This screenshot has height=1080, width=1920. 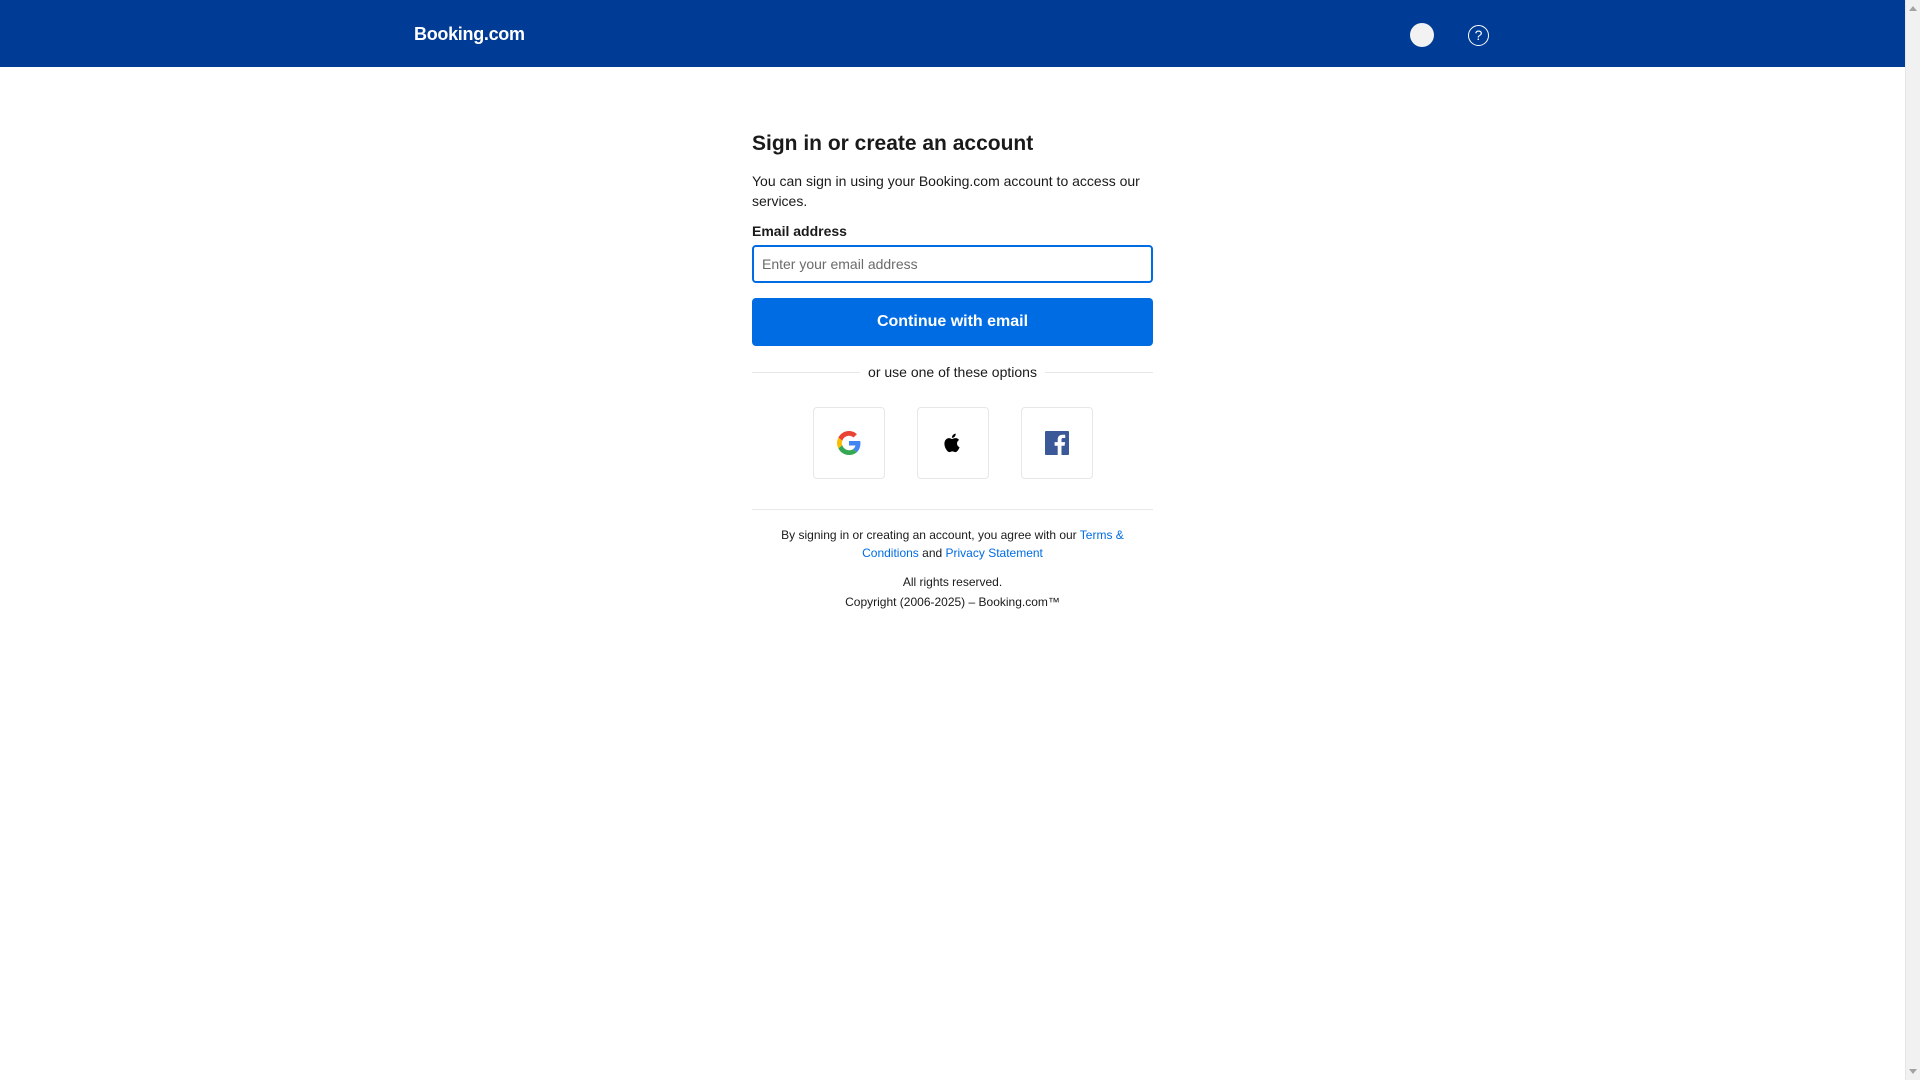 I want to click on divider-text: or use one of these options, so click(x=952, y=372).